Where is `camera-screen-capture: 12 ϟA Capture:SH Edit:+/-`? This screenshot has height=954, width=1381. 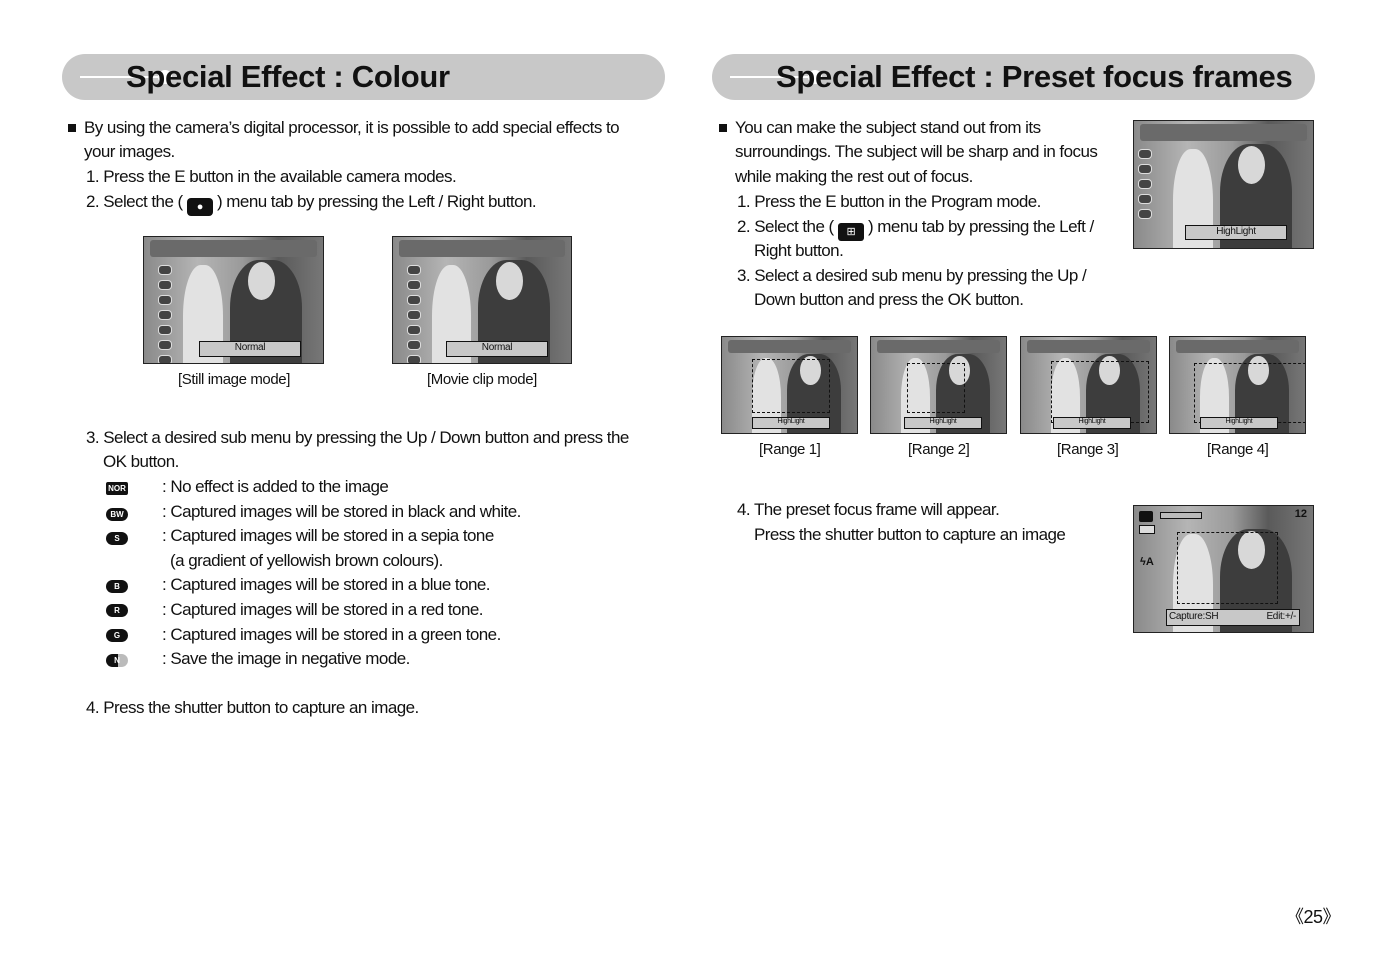 camera-screen-capture: 12 ϟA Capture:SH Edit:+/- is located at coordinates (1223, 569).